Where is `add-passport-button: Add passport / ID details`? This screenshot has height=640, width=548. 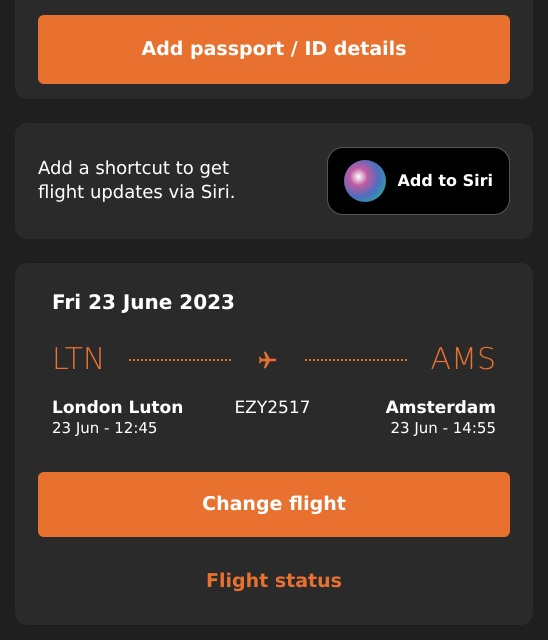
add-passport-button: Add passport / ID details is located at coordinates (274, 49).